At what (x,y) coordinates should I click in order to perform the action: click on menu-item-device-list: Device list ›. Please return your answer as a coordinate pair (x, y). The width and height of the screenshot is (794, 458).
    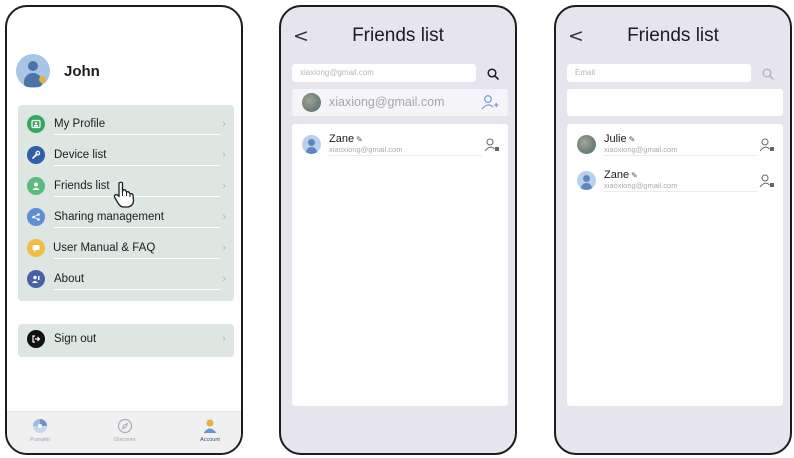
    Looking at the image, I should click on (126, 156).